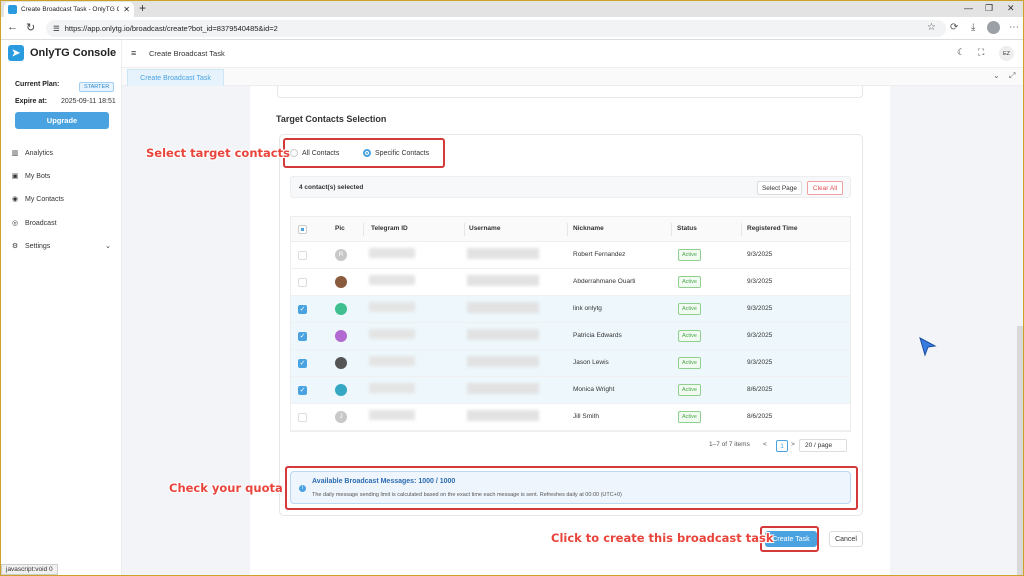 This screenshot has height=576, width=1024. I want to click on previous-section-box, so click(570, 92).